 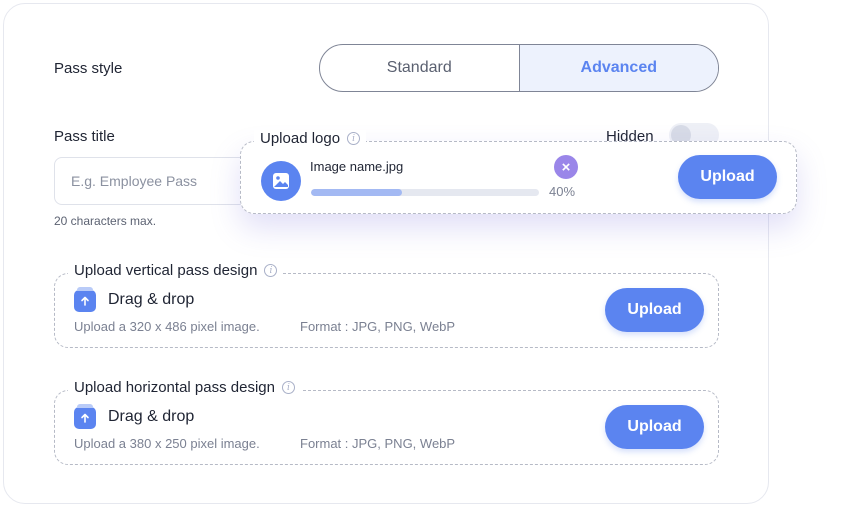 I want to click on progress-fill, so click(x=357, y=192).